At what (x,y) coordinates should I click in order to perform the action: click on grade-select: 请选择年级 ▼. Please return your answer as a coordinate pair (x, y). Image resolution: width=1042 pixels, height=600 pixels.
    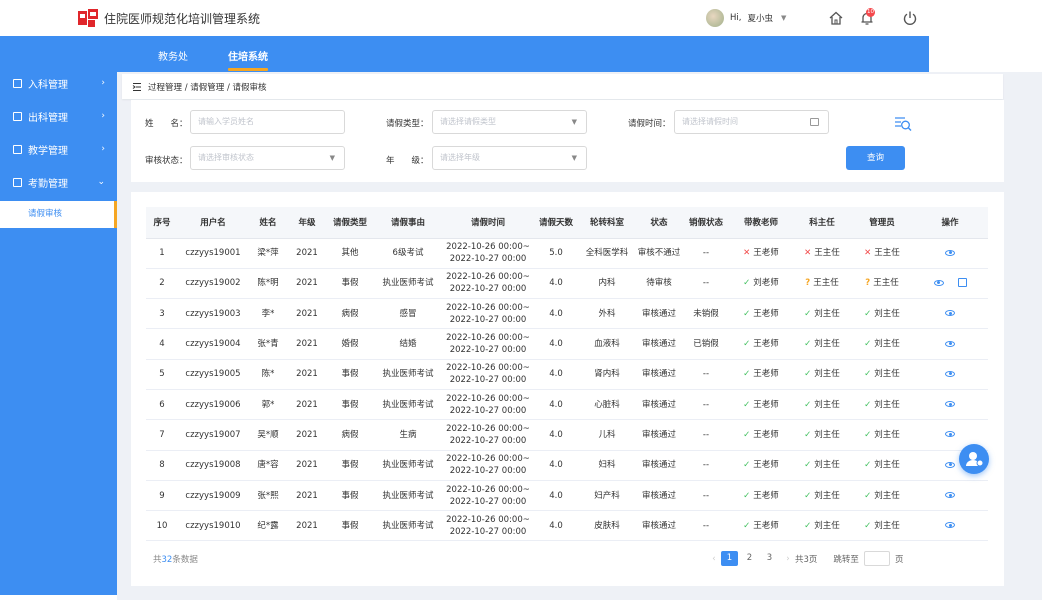
    Looking at the image, I should click on (509, 158).